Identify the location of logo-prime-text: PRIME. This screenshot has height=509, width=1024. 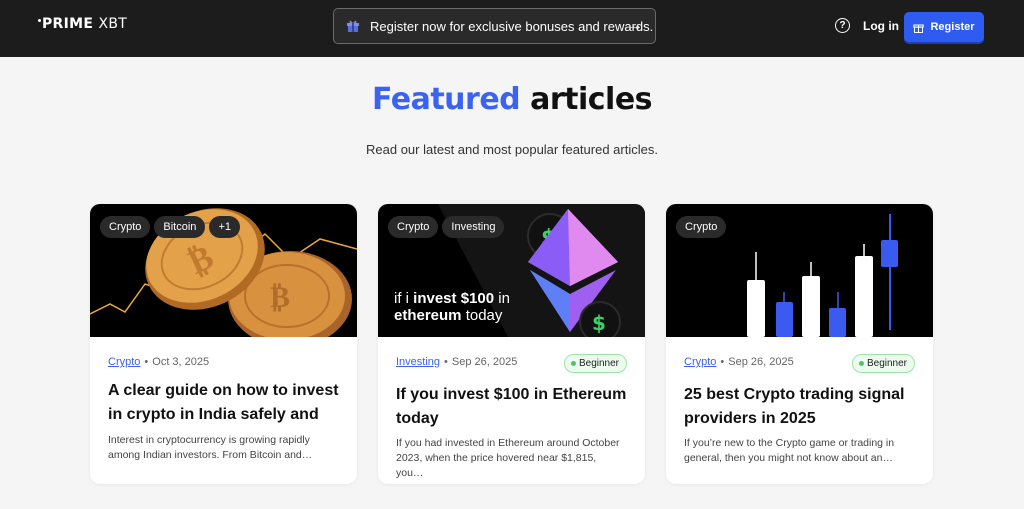
(68, 24).